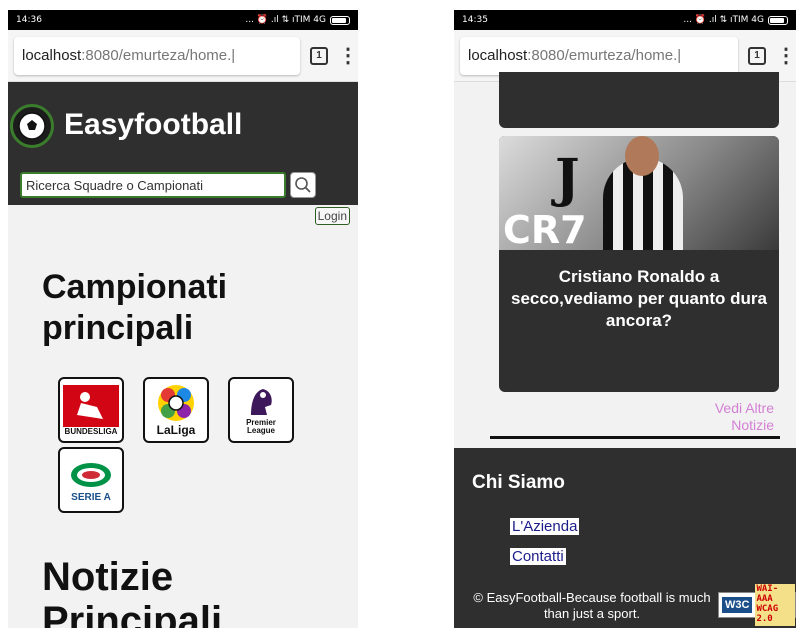 The height and width of the screenshot is (628, 796). Describe the element at coordinates (176, 403) in the screenshot. I see `laliga-logo-icon` at that location.